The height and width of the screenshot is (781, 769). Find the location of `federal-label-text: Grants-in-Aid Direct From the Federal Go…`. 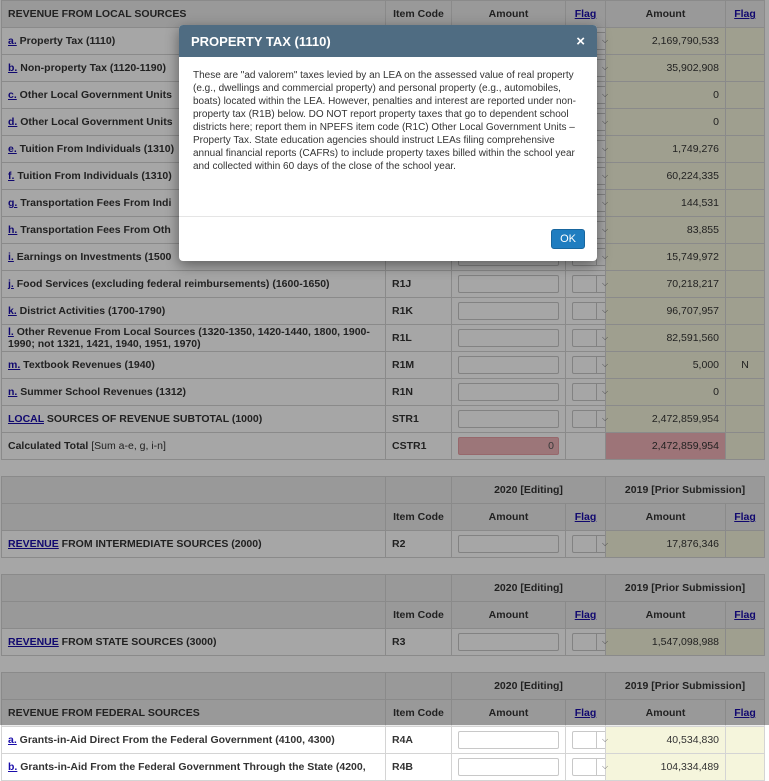

federal-label-text: Grants-in-Aid Direct From the Federal Go… is located at coordinates (175, 740).